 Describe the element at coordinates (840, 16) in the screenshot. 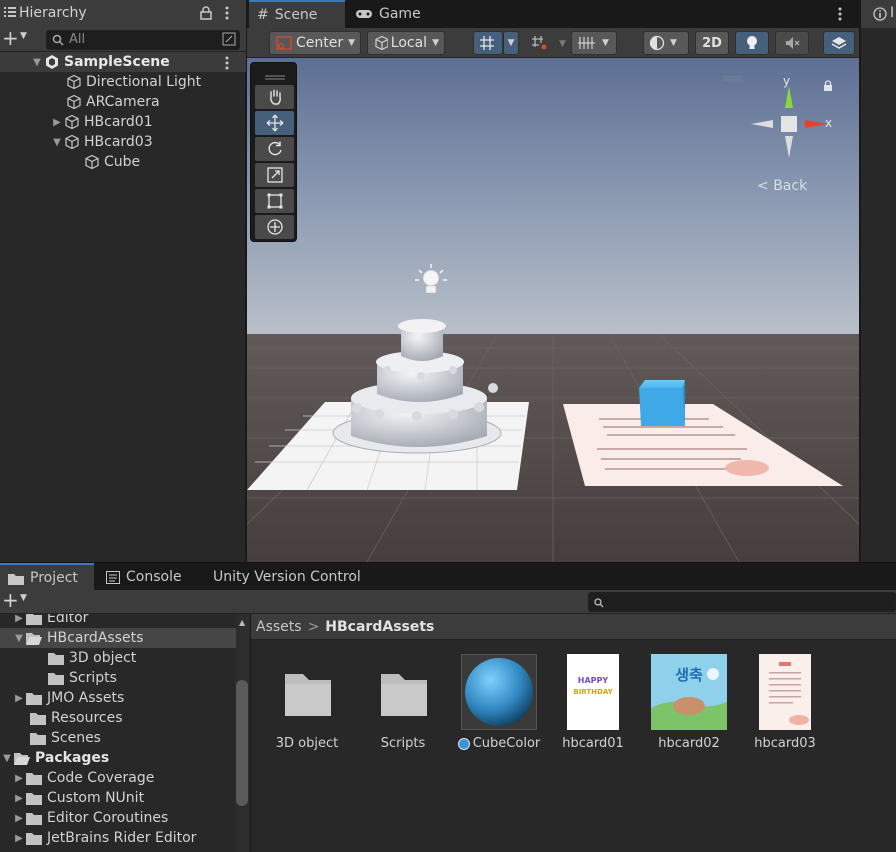

I see `scene-kebab-menu-icon` at that location.